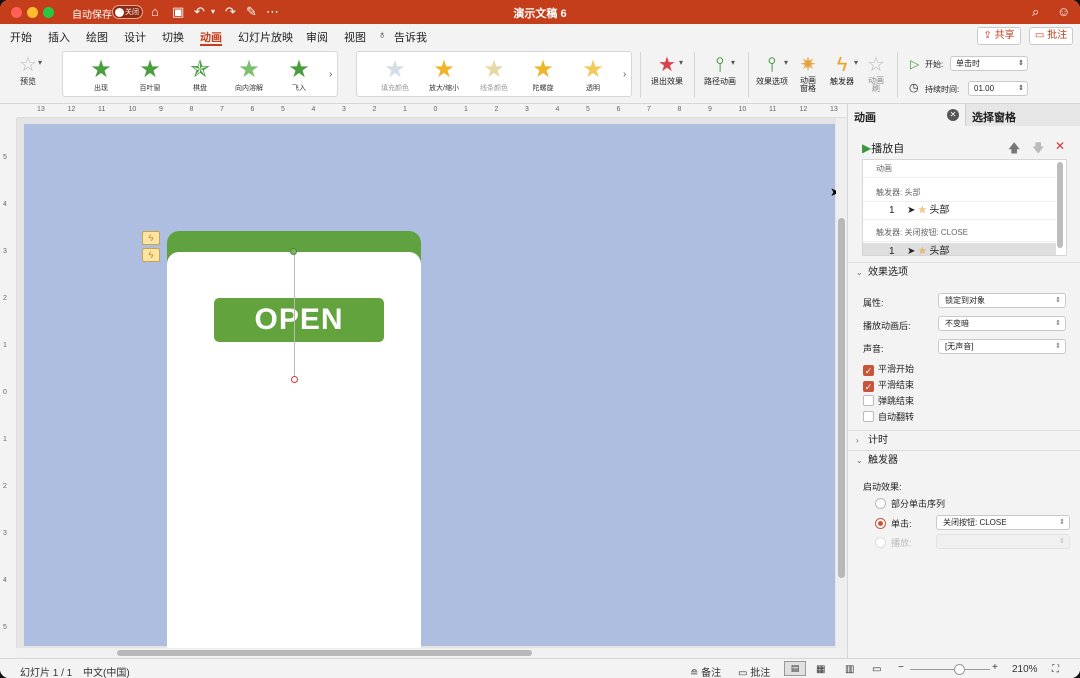 The image size is (1080, 678). What do you see at coordinates (808, 73) in the screenshot?
I see `animation-pane-button: ✷ 动画 窗格` at bounding box center [808, 73].